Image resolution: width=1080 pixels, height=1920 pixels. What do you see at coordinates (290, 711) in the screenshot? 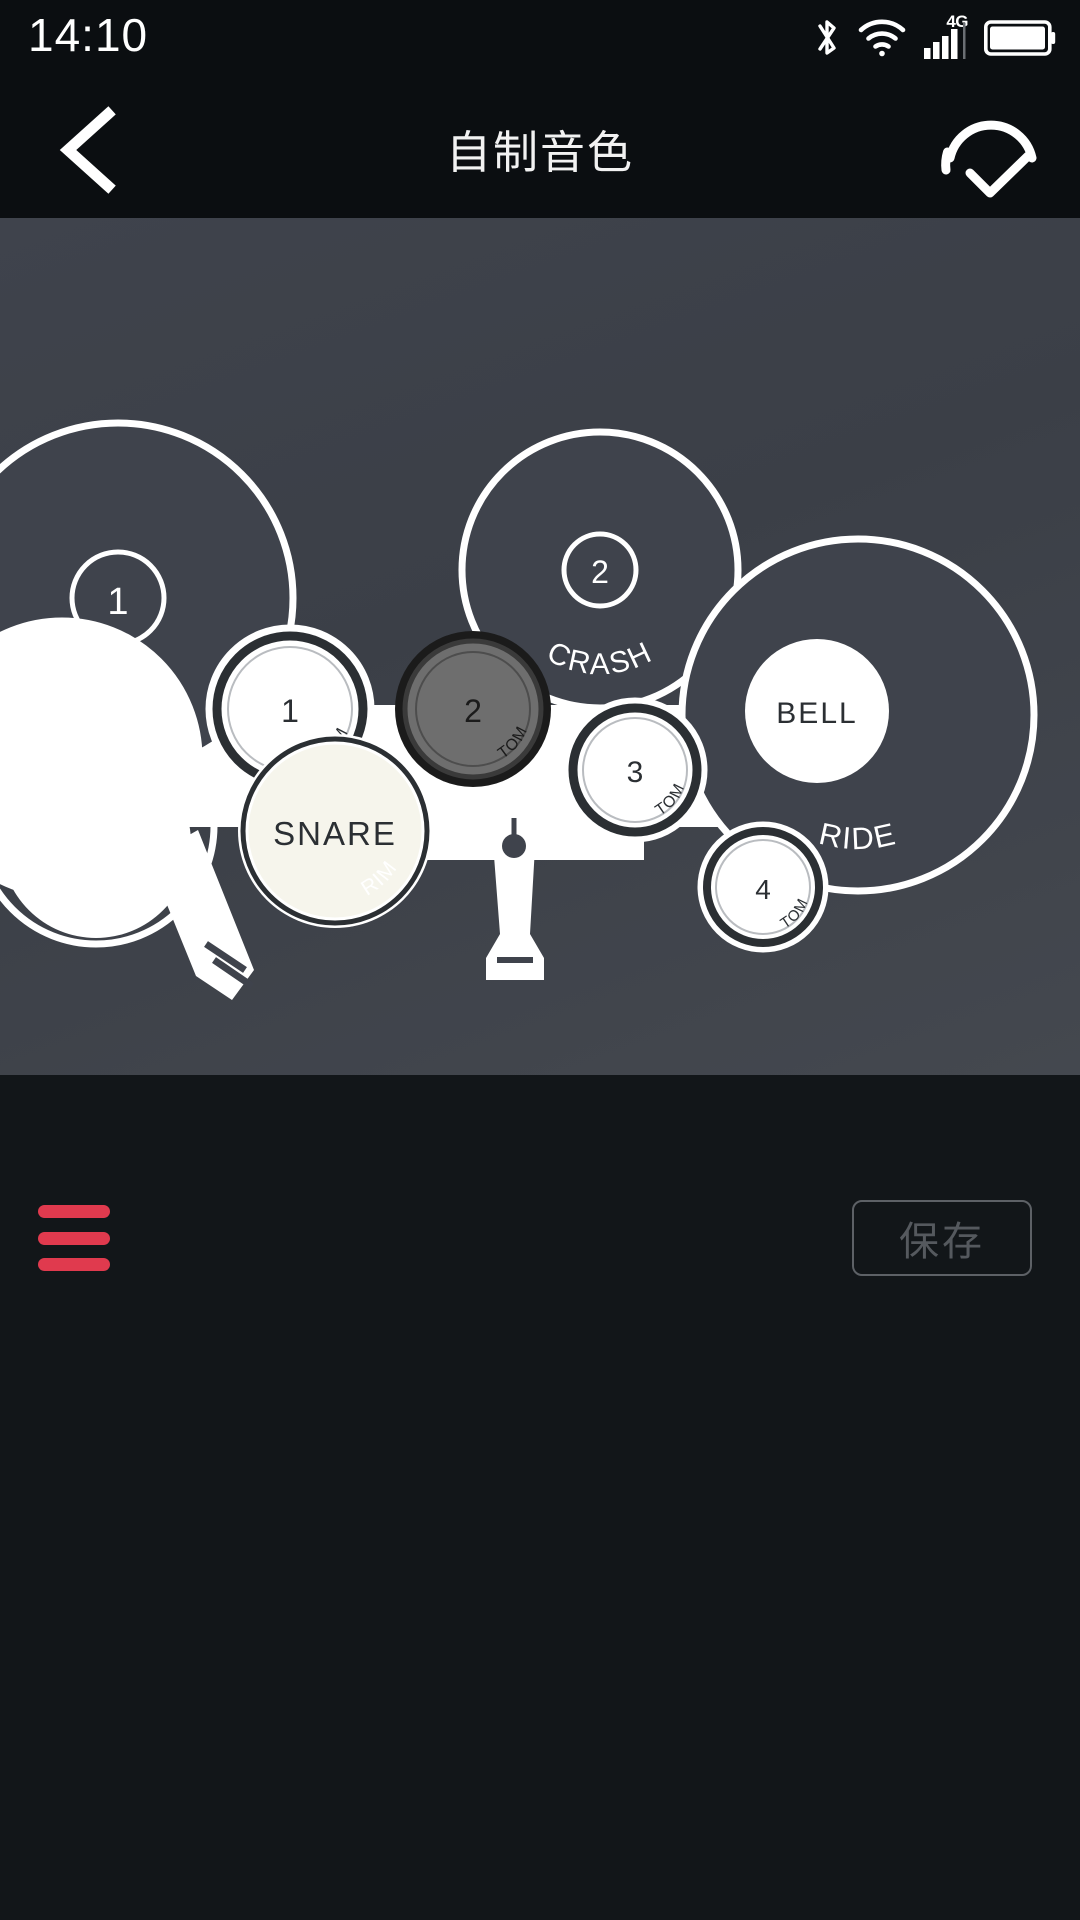
I see `pad-number-tom-1: 1` at bounding box center [290, 711].